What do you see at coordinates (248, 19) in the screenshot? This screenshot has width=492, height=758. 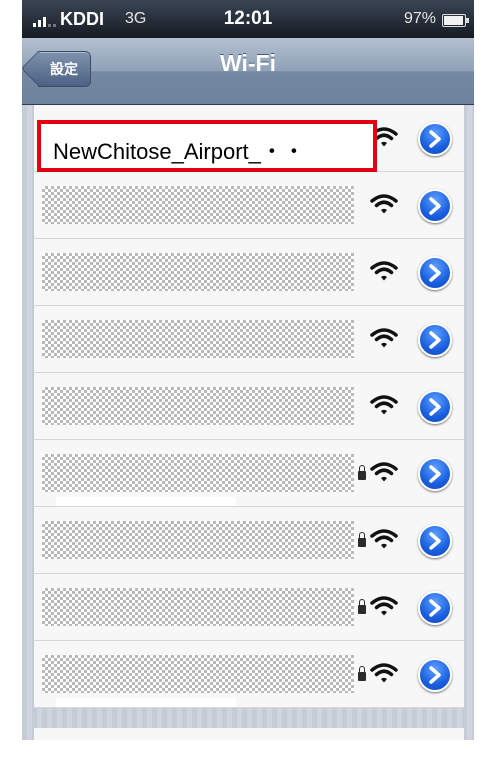 I see `status-bar: KDDI 3G 12:01 97%` at bounding box center [248, 19].